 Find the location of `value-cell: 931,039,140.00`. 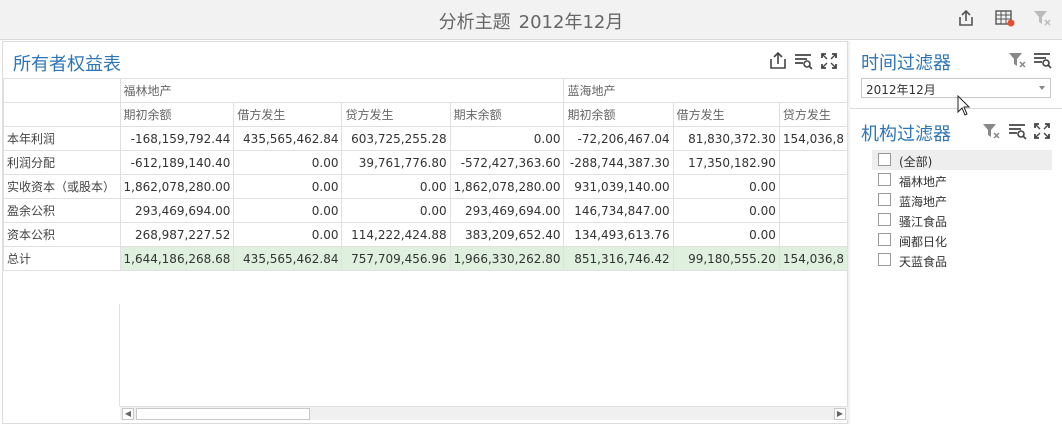

value-cell: 931,039,140.00 is located at coordinates (618, 186).